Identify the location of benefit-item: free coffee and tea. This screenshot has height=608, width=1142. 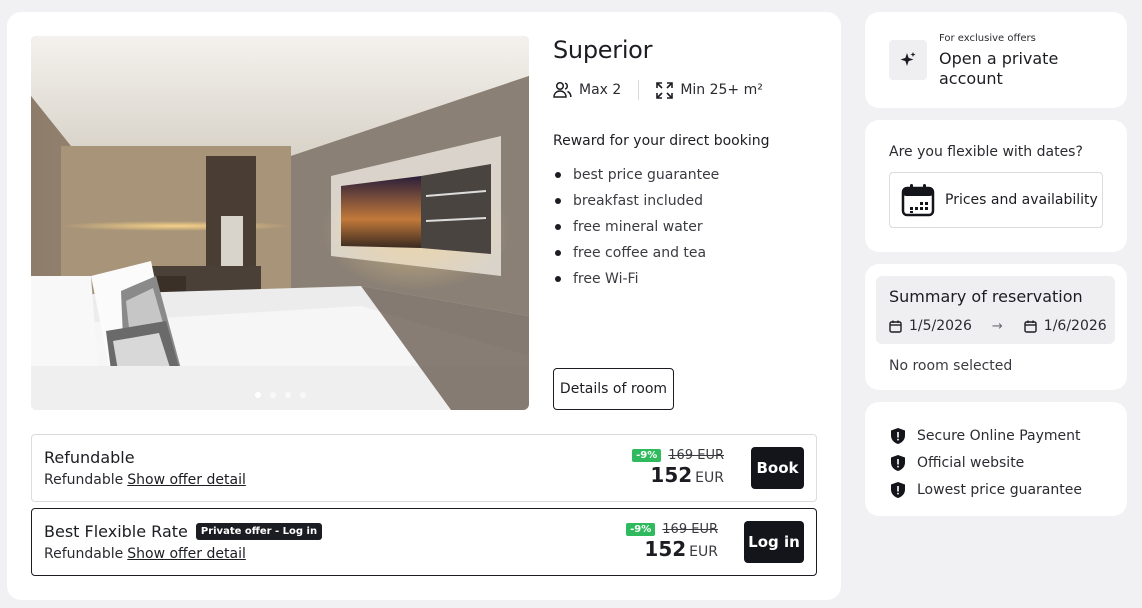
(636, 253).